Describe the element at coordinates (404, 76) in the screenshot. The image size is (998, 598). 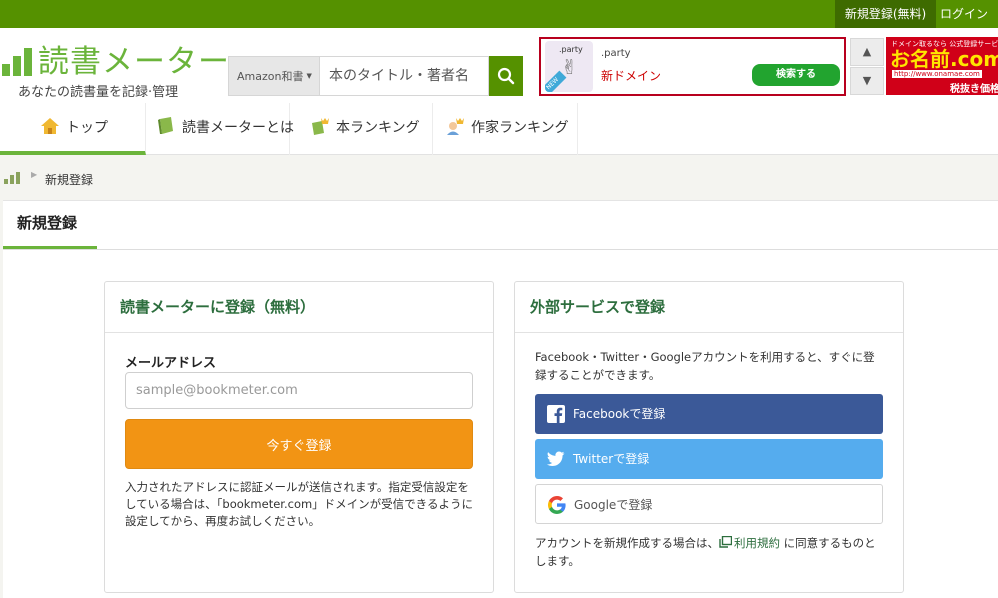
I see `search-input` at that location.